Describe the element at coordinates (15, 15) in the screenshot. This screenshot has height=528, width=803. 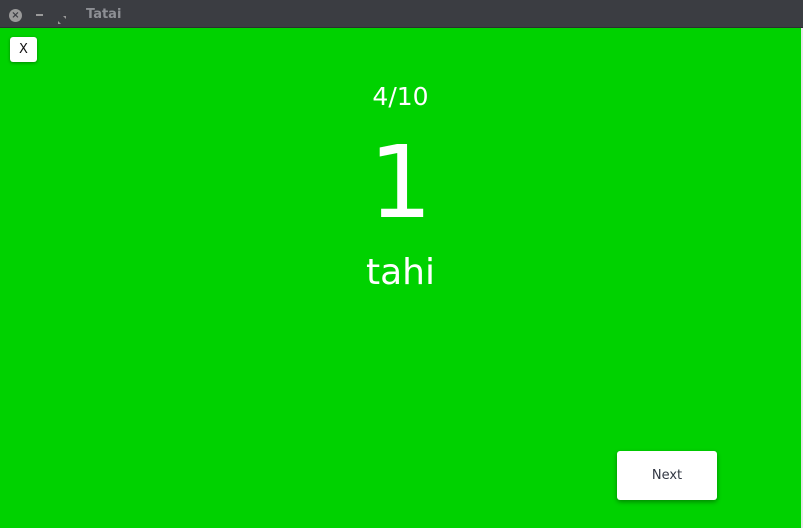
I see `window-close-icon: ×` at that location.